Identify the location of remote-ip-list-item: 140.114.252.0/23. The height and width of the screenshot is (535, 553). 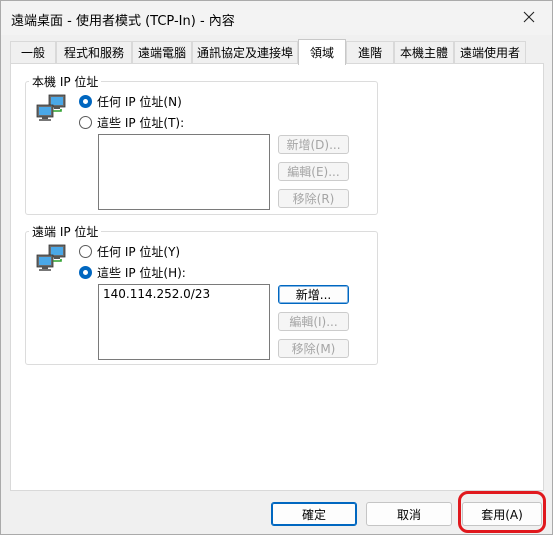
(184, 294).